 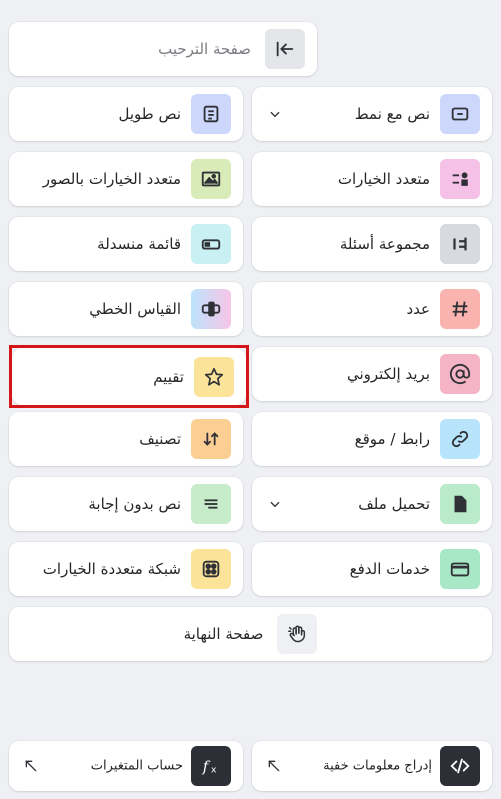 I want to click on sort-arrows-icon, so click(x=211, y=439).